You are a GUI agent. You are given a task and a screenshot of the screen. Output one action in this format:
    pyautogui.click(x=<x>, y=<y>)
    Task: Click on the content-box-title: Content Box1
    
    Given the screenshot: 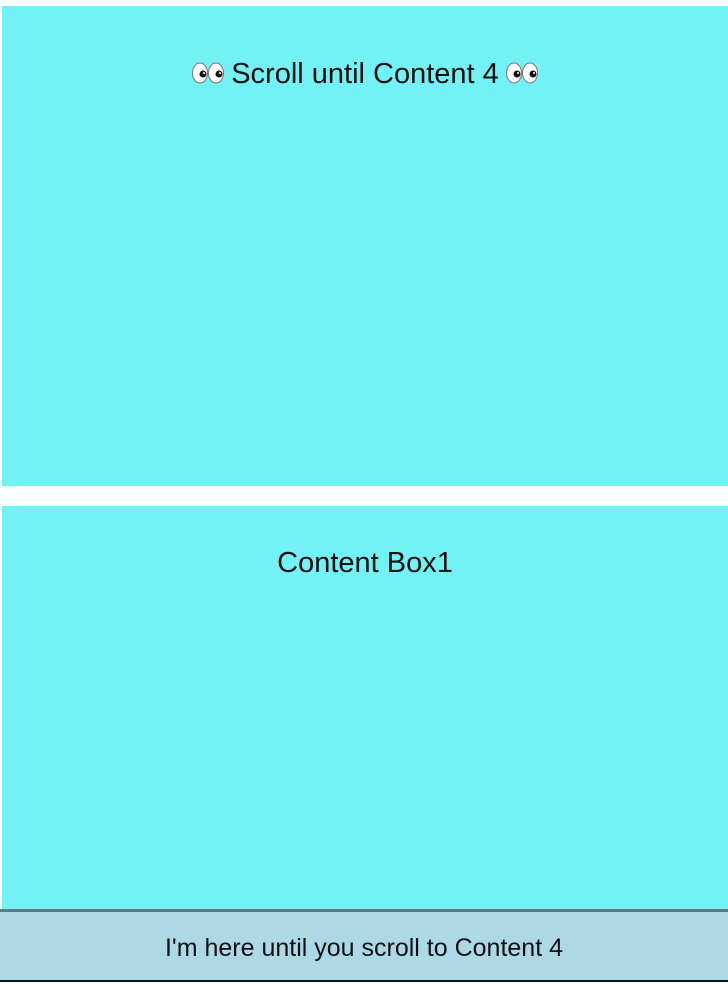 What is the action you would take?
    pyautogui.click(x=365, y=563)
    